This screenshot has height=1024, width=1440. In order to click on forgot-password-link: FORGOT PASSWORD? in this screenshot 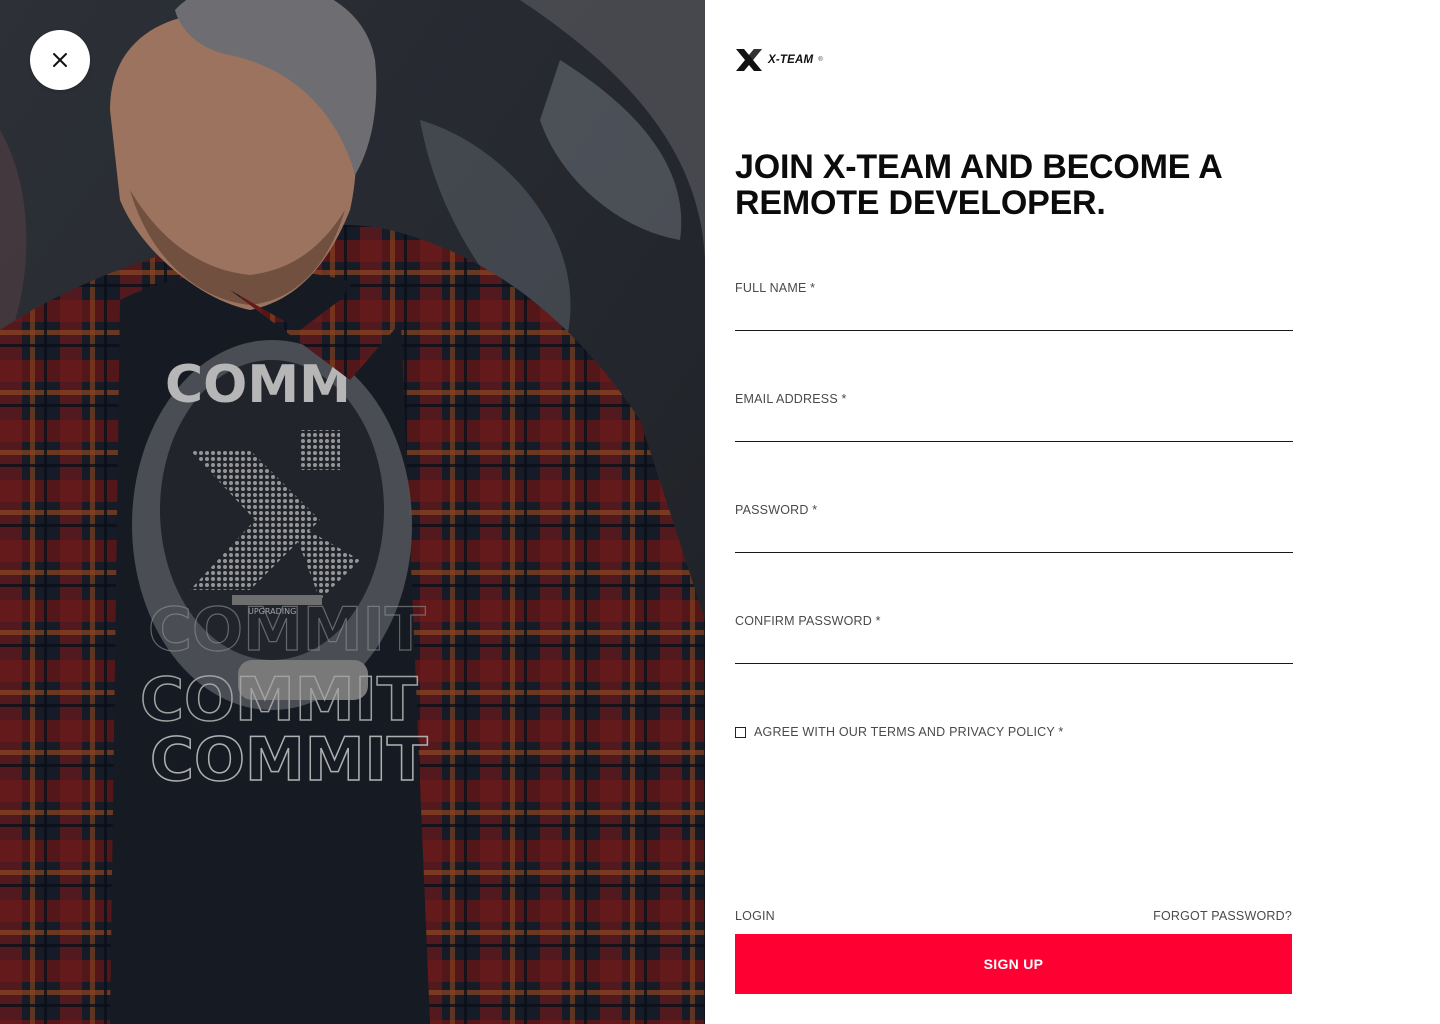, I will do `click(1222, 916)`.